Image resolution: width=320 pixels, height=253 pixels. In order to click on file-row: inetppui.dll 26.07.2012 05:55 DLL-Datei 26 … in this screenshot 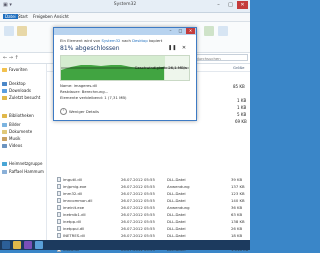, I will do `click(148, 228)`.